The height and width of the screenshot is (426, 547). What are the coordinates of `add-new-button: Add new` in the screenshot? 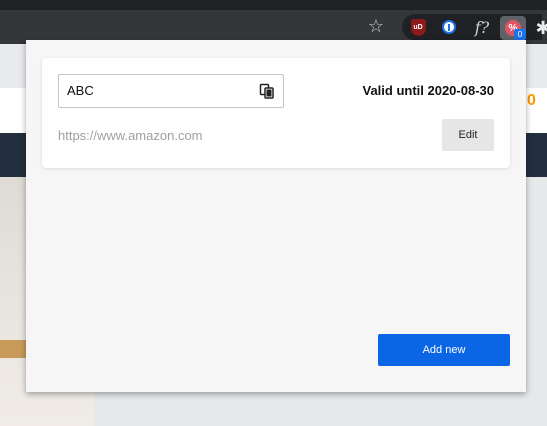 It's located at (444, 350).